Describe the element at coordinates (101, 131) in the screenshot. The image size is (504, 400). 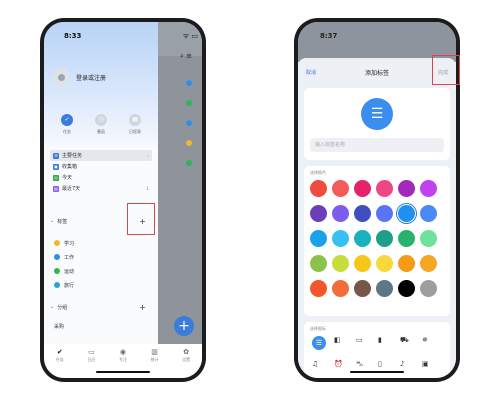
I see `quick-action-label: 番茄` at that location.